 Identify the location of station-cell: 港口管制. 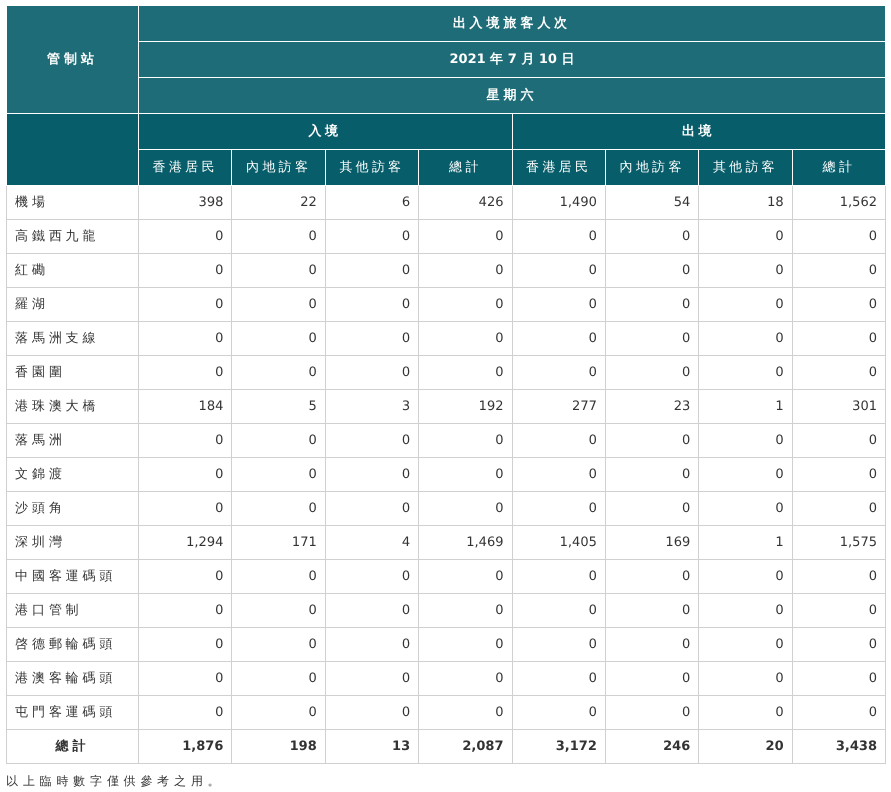
(72, 611).